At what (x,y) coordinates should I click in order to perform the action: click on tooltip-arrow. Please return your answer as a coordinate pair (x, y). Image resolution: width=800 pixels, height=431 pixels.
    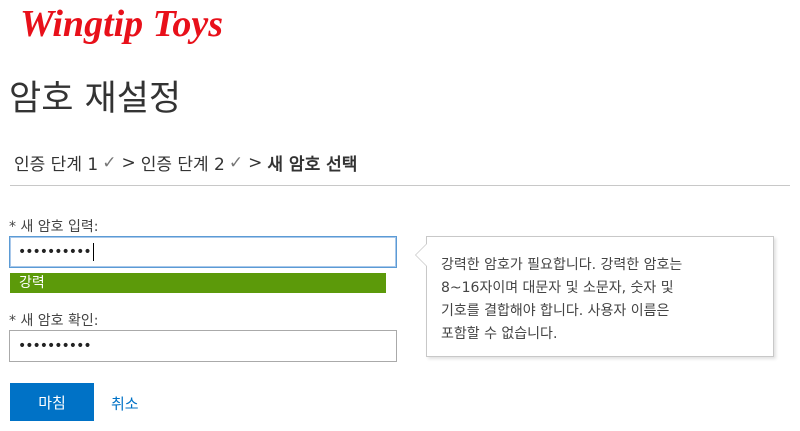
    Looking at the image, I should click on (421, 255).